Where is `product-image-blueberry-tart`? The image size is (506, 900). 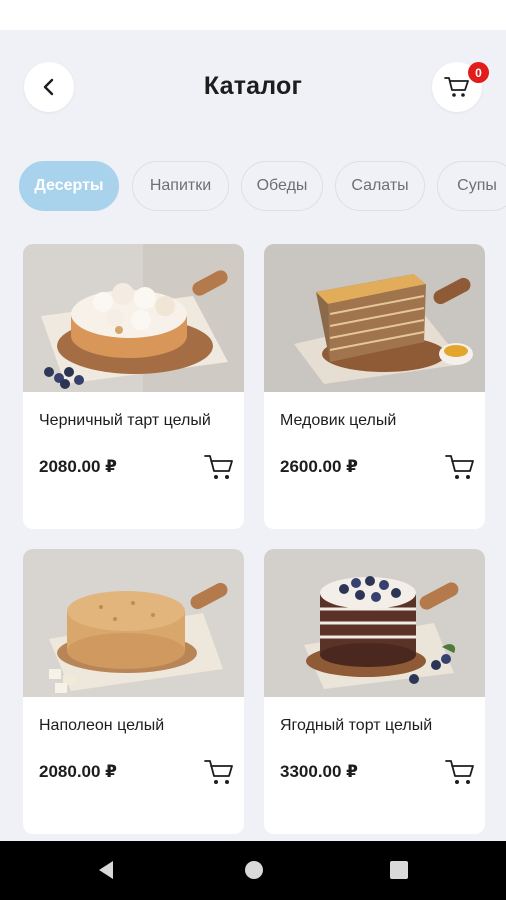
product-image-blueberry-tart is located at coordinates (133, 318).